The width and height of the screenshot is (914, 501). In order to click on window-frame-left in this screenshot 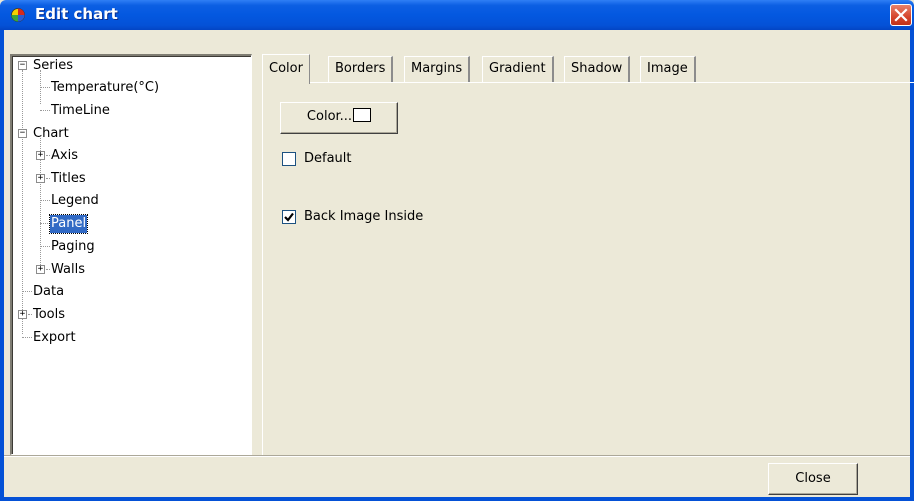, I will do `click(2, 265)`.